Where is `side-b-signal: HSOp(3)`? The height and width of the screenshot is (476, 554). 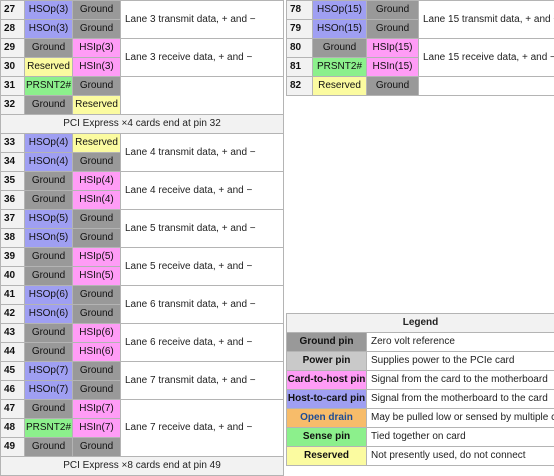
side-b-signal: HSOp(3) is located at coordinates (49, 10).